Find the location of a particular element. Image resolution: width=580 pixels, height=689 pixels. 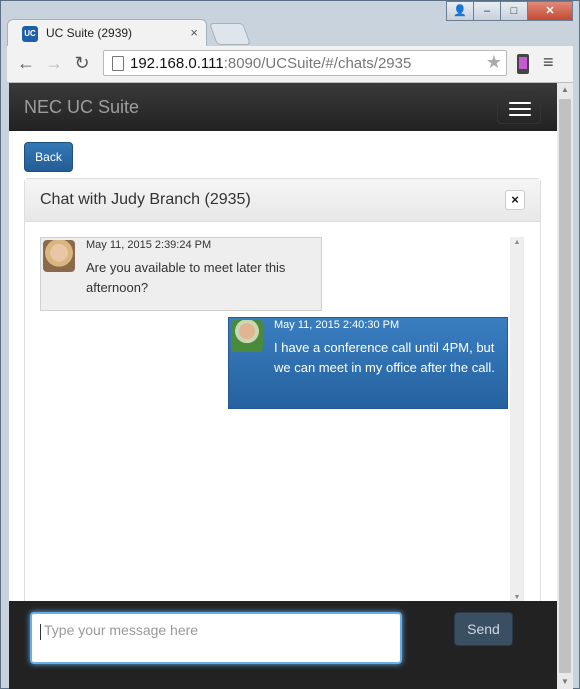

tab-strip: UC UC Suite (2939) × is located at coordinates (287, 33).